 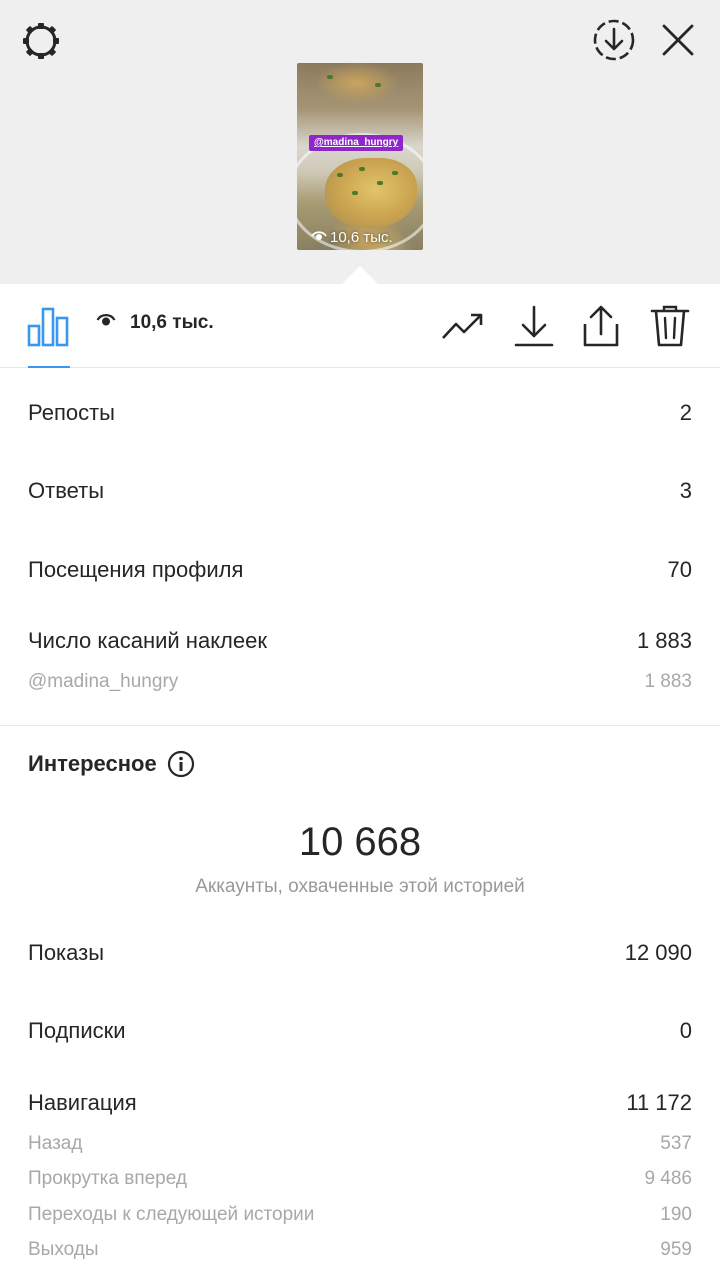 What do you see at coordinates (668, 681) in the screenshot?
I see `sticker-mention-value: 1 883` at bounding box center [668, 681].